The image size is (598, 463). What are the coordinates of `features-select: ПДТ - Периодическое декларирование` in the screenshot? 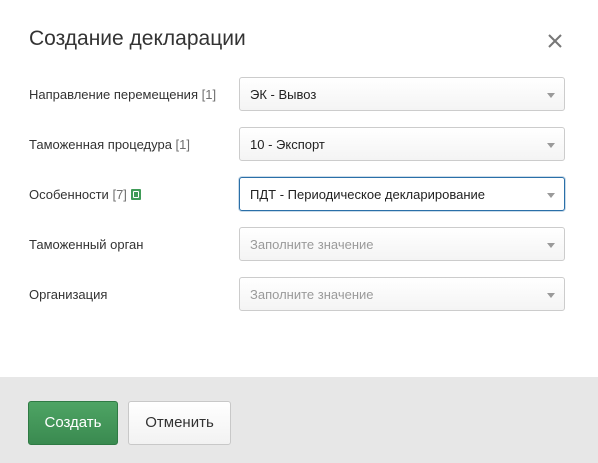 It's located at (402, 194).